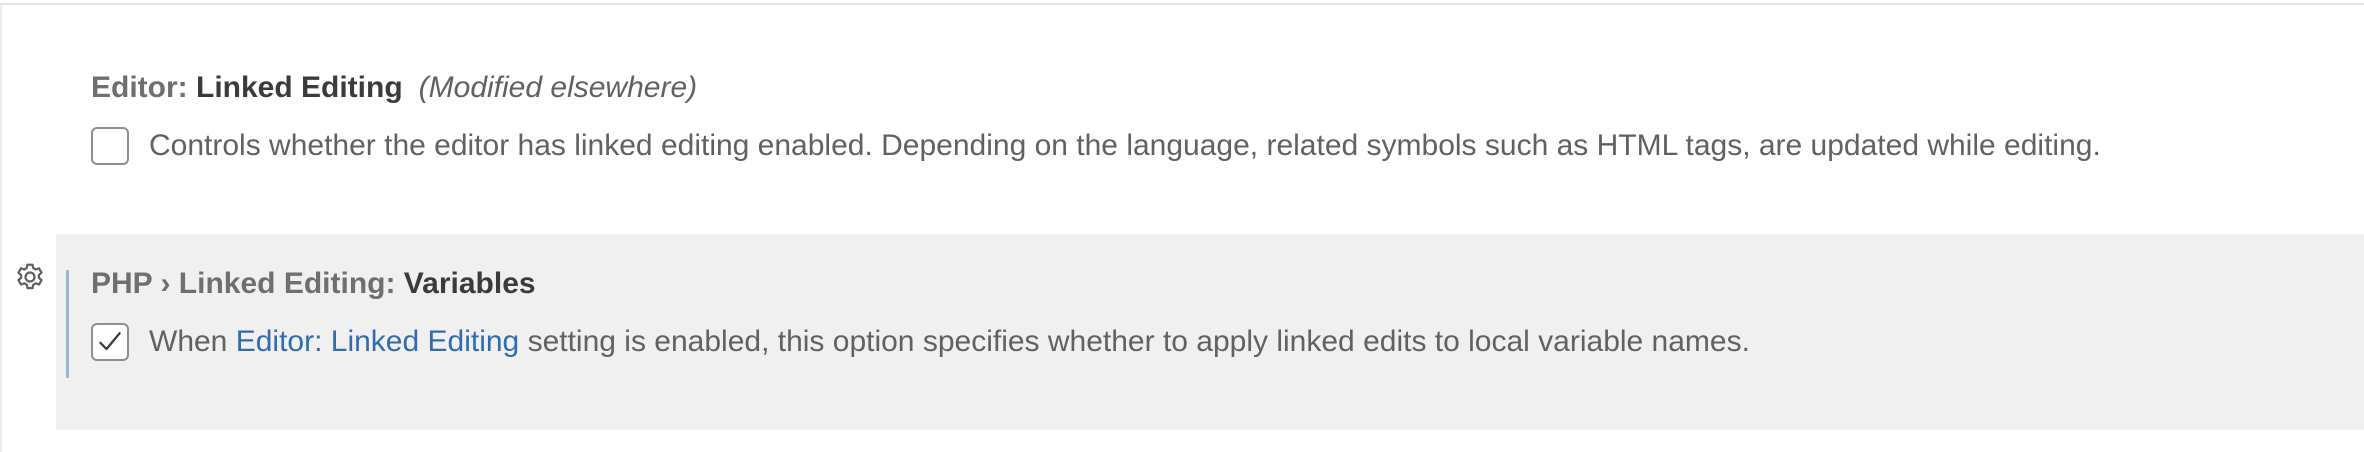 This screenshot has height=452, width=2364. I want to click on editor-linked-editing-link: Editor: Linked Editing, so click(378, 341).